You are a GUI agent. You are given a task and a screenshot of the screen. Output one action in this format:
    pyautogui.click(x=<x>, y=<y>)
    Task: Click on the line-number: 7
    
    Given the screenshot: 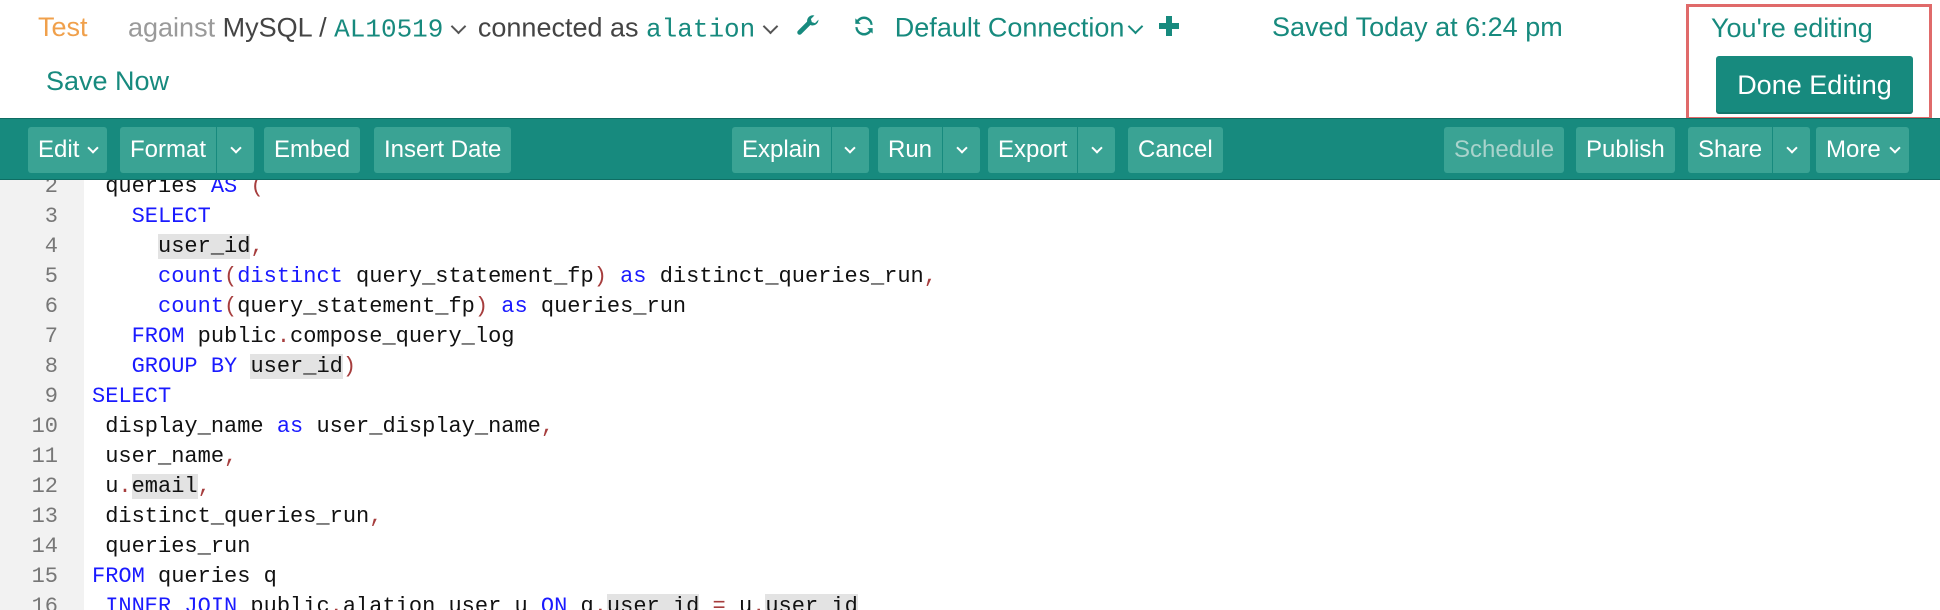 What is the action you would take?
    pyautogui.click(x=51, y=336)
    